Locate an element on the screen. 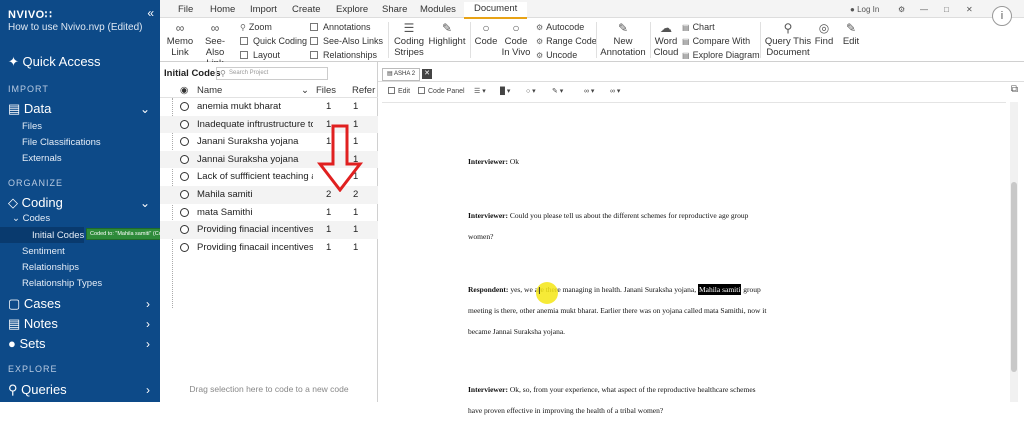  see-also-links-checkbox: See-Also Links is located at coordinates (346, 41).